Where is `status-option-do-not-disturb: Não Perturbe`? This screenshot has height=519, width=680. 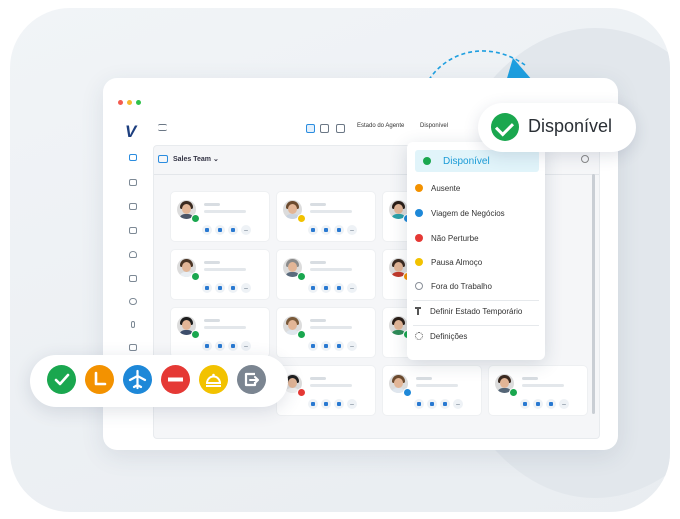 status-option-do-not-disturb: Não Perturbe is located at coordinates (477, 238).